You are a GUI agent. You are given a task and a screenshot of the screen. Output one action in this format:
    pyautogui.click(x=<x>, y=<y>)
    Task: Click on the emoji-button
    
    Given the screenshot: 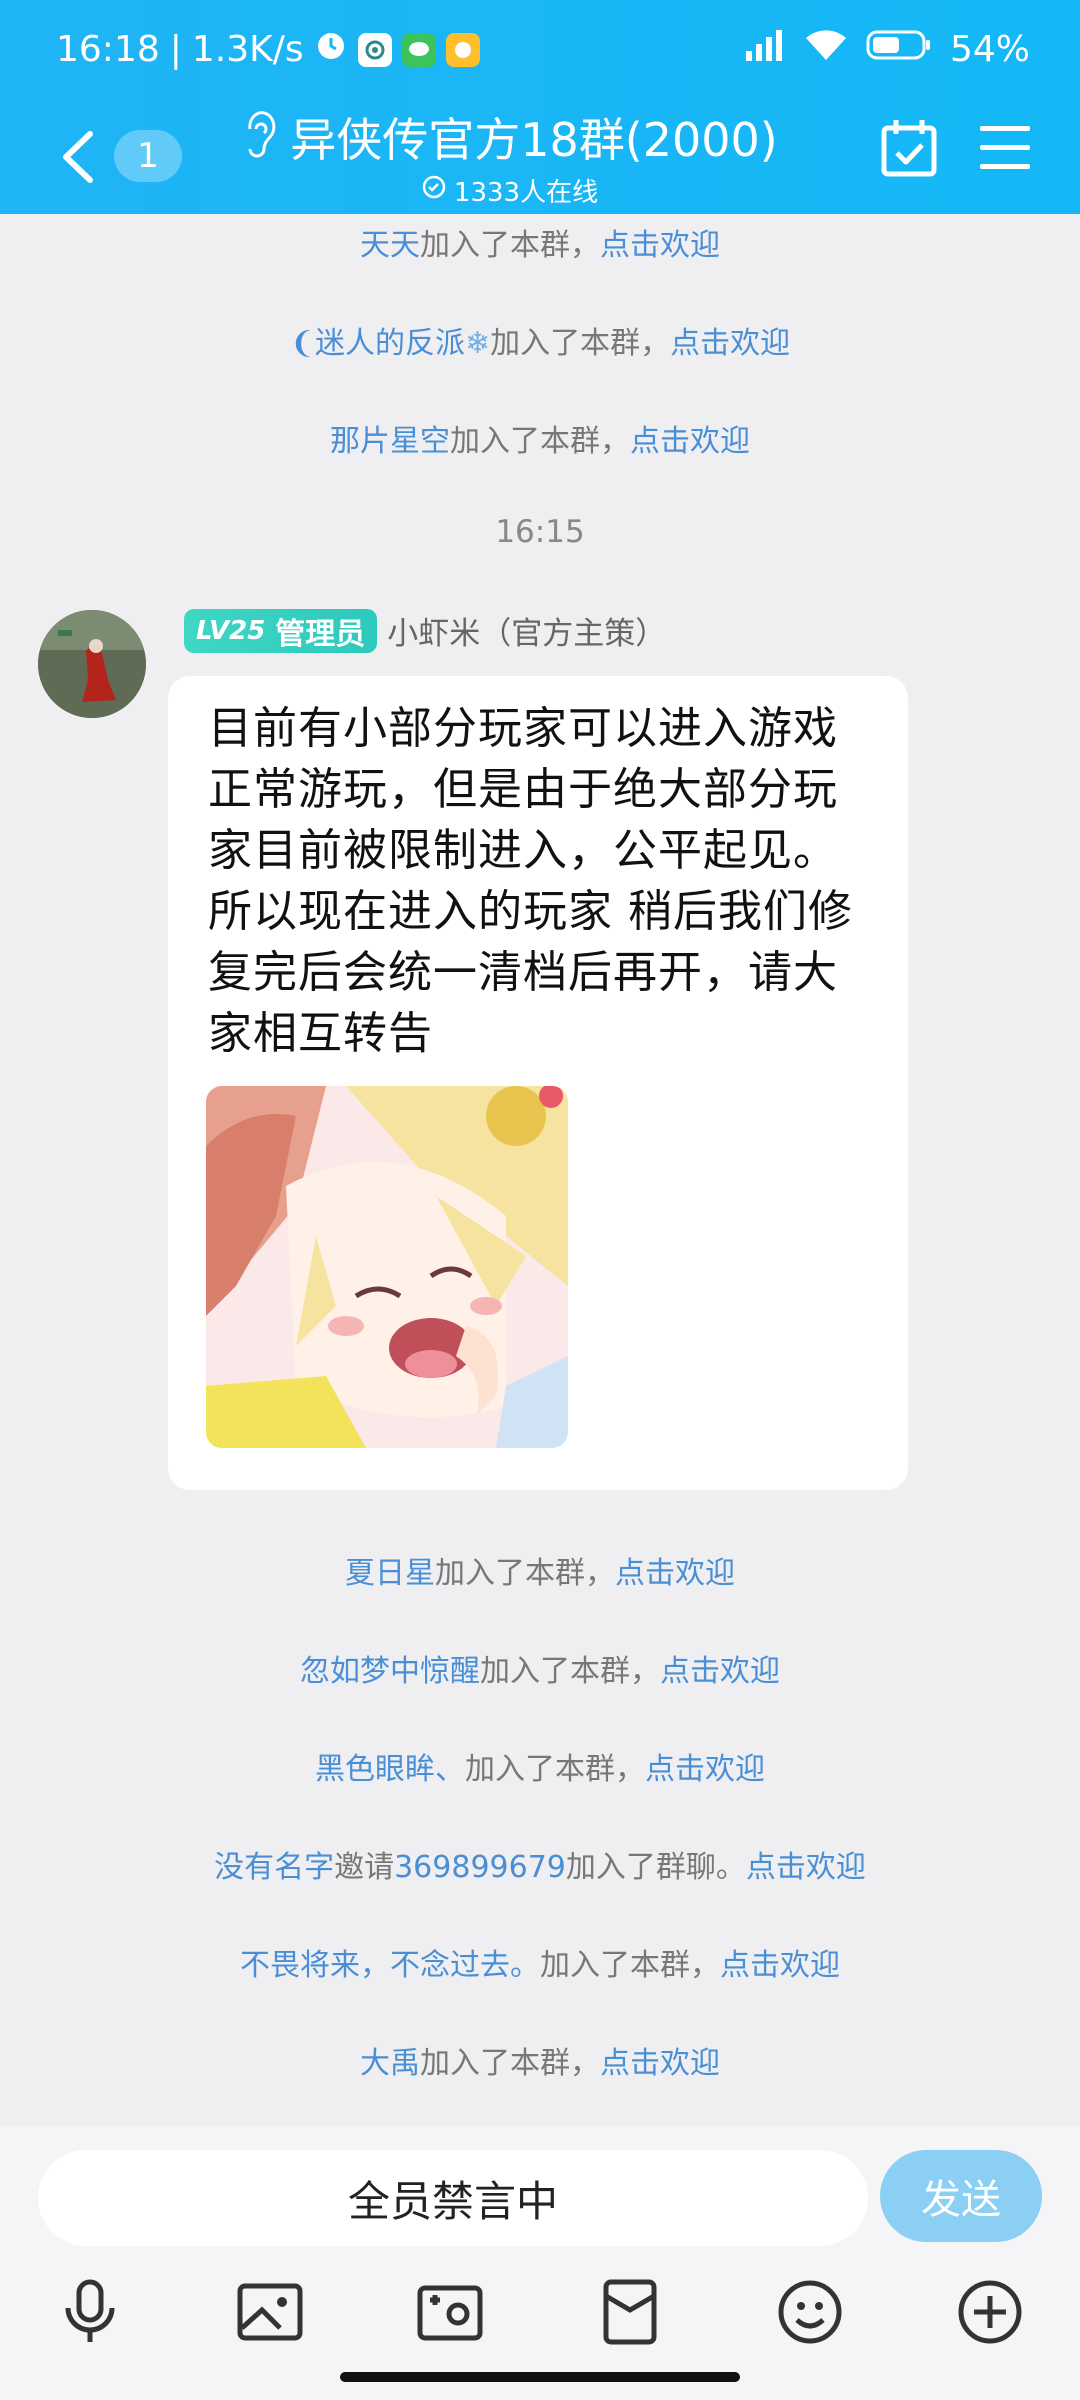 What is the action you would take?
    pyautogui.click(x=810, y=2312)
    